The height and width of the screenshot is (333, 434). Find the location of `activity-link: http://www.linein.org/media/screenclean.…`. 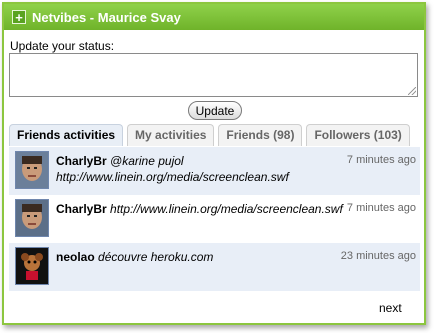

activity-link: http://www.linein.org/media/screenclean.… is located at coordinates (172, 177).